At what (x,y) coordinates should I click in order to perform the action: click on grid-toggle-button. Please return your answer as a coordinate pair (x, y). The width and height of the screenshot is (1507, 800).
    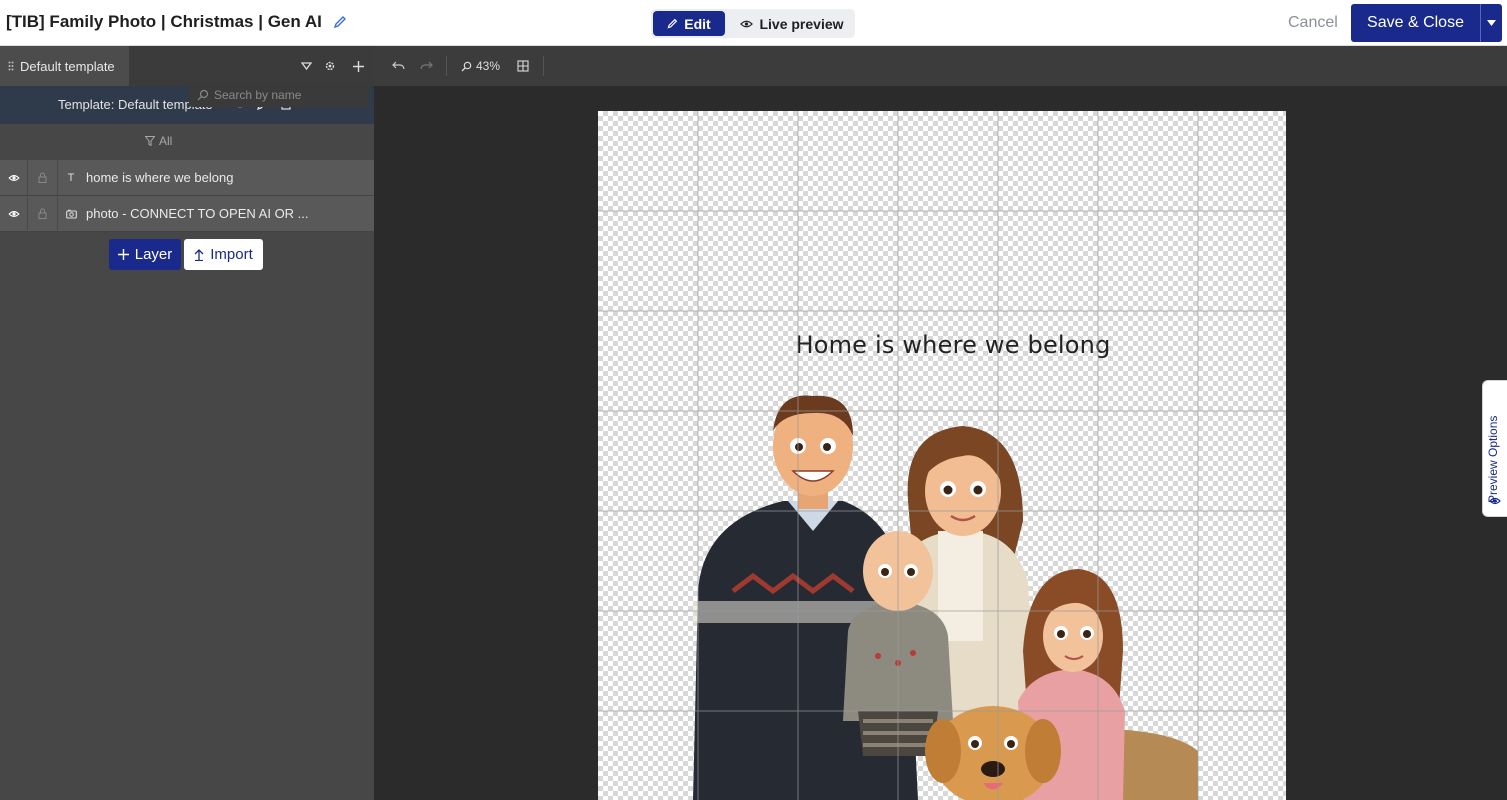
    Looking at the image, I should click on (523, 66).